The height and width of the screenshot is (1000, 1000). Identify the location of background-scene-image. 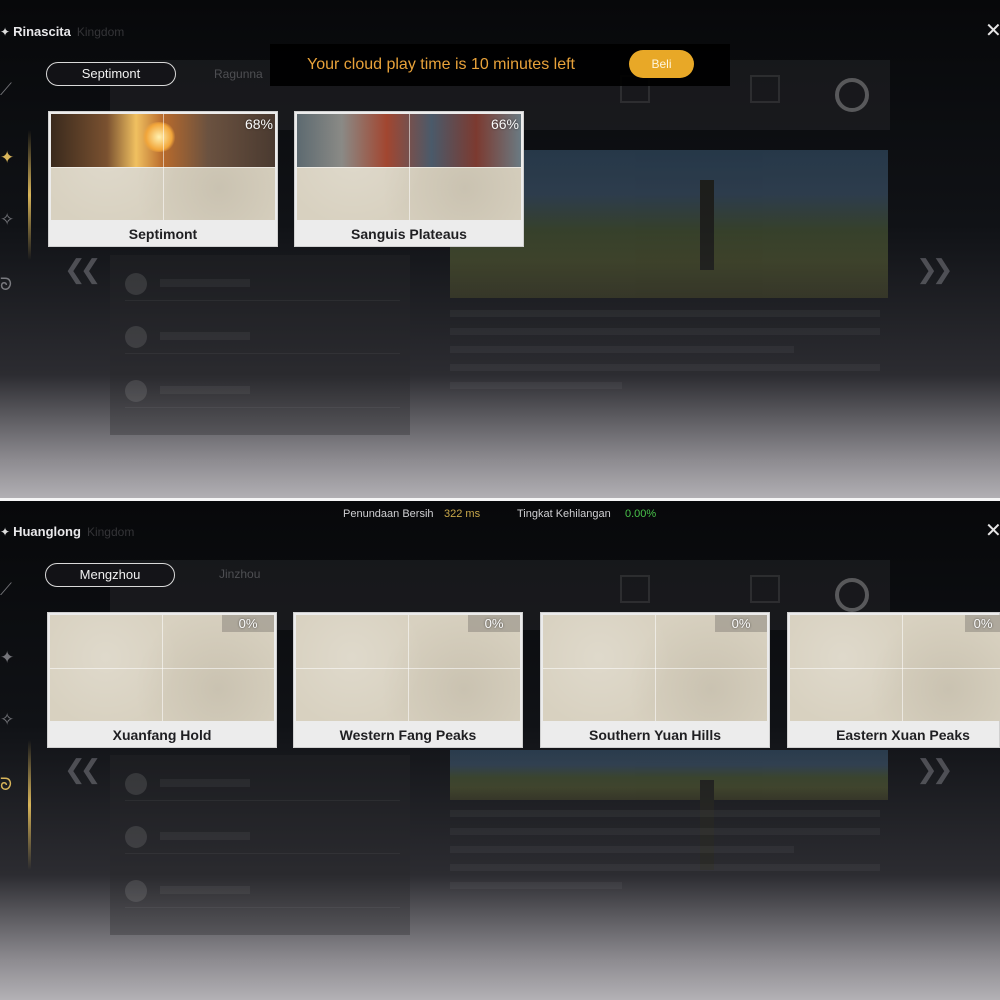
(669, 810).